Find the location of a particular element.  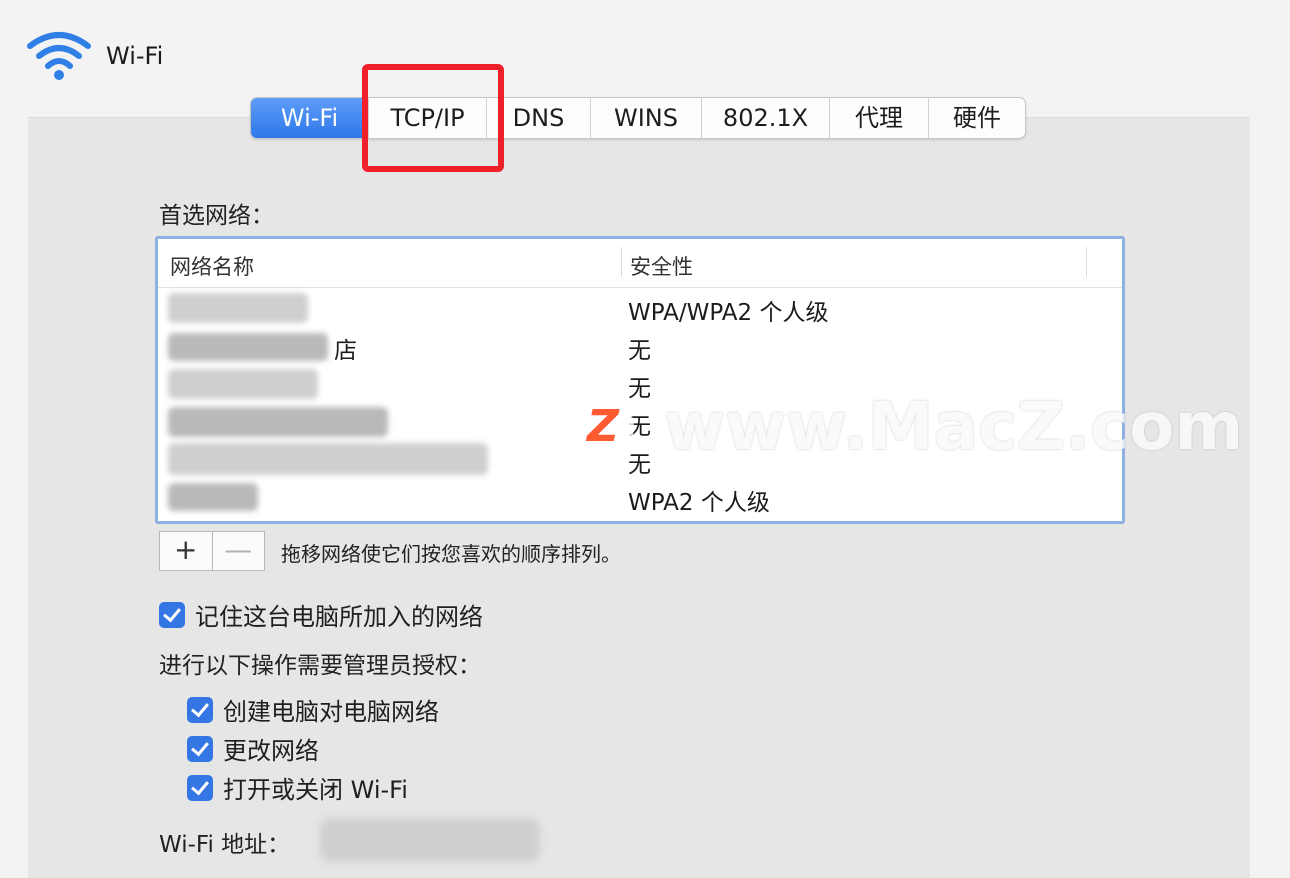

tab-proxy: 代理 is located at coordinates (878, 118).